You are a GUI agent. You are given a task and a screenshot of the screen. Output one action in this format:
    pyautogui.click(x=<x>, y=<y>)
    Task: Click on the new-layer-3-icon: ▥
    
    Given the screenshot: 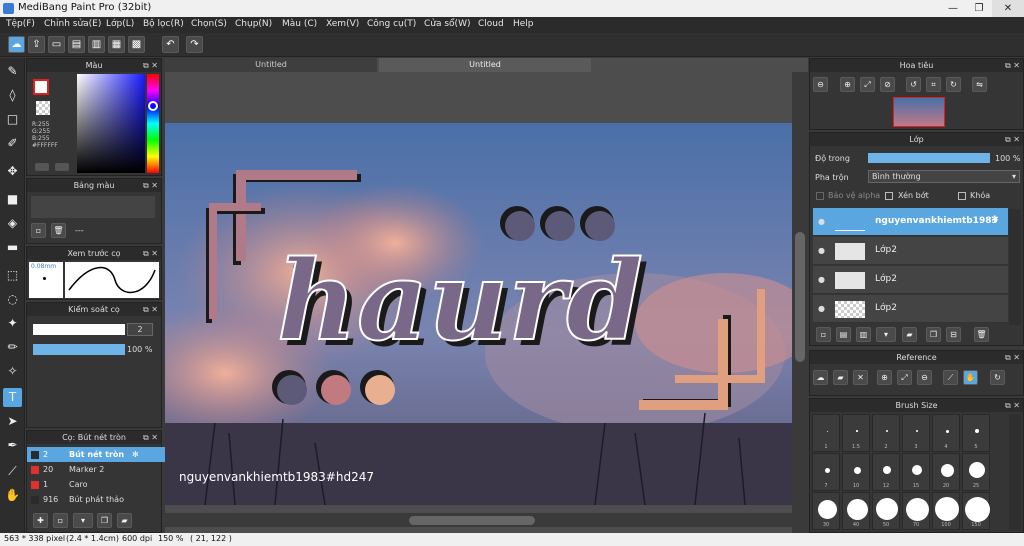 What is the action you would take?
    pyautogui.click(x=863, y=334)
    